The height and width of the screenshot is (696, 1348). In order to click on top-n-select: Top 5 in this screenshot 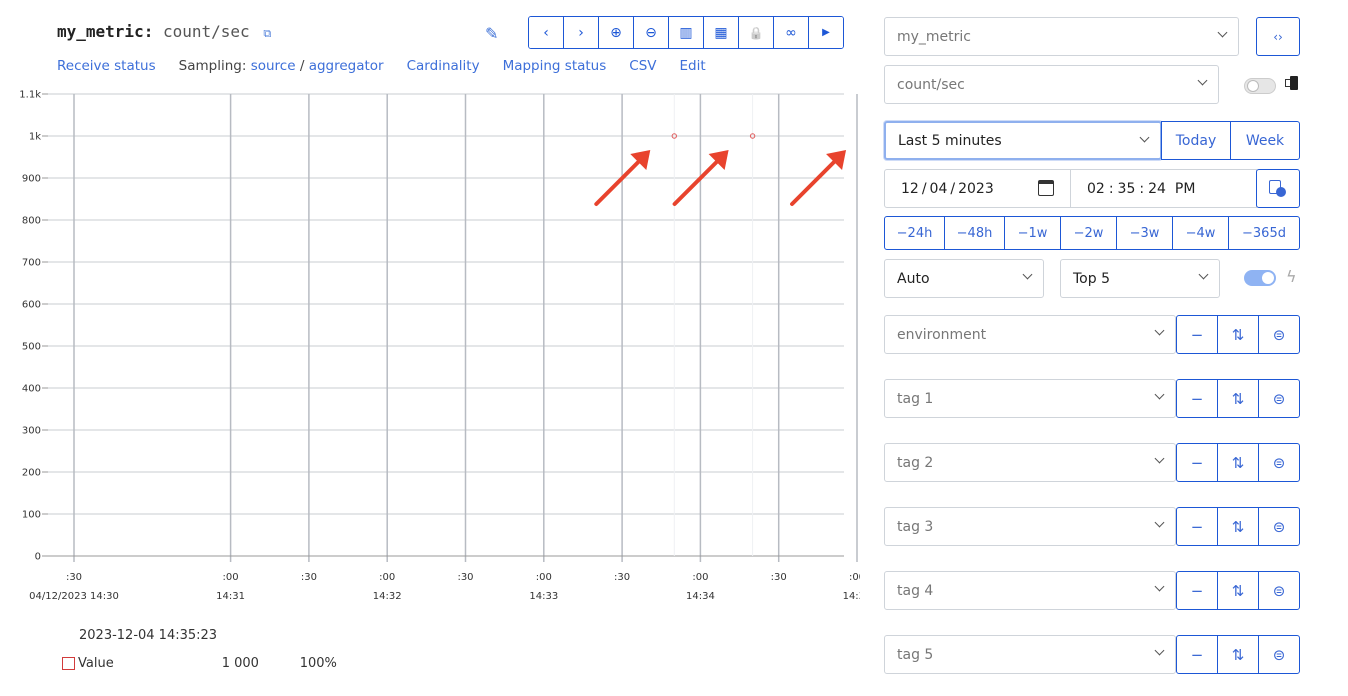, I will do `click(1140, 278)`.